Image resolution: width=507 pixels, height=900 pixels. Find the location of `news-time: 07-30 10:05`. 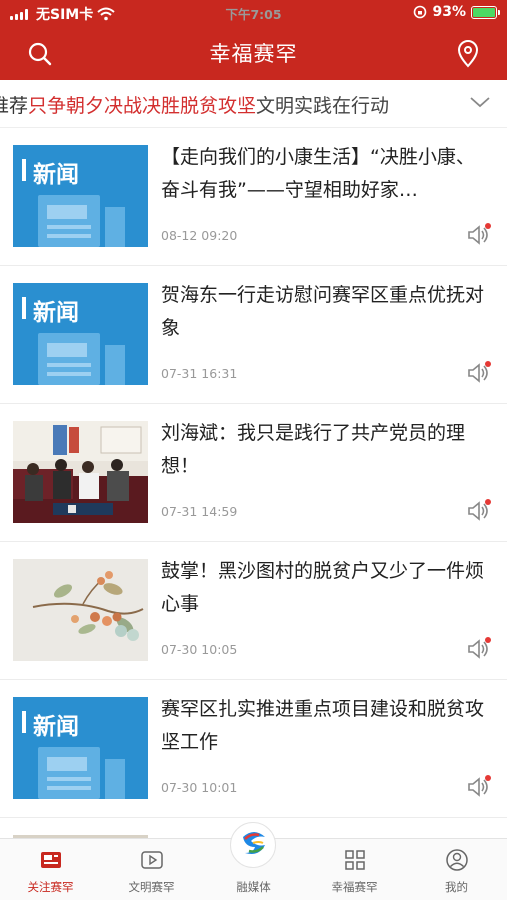

news-time: 07-30 10:05 is located at coordinates (199, 649).